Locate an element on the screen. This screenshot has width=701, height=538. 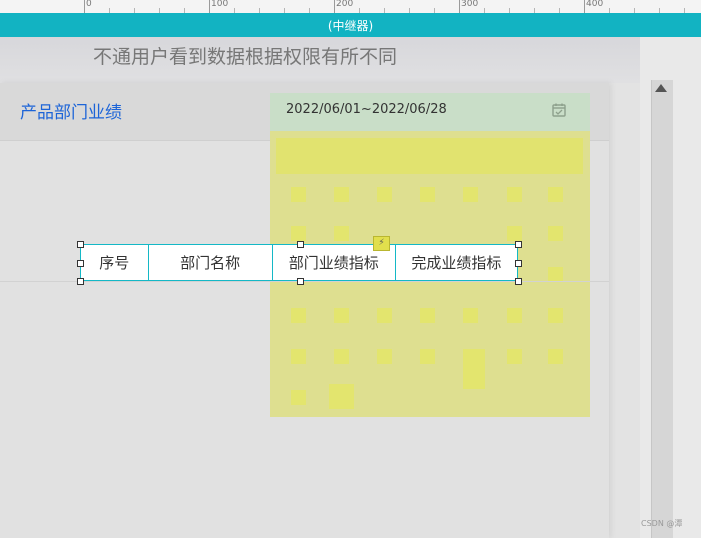
calendar-header is located at coordinates (429, 156).